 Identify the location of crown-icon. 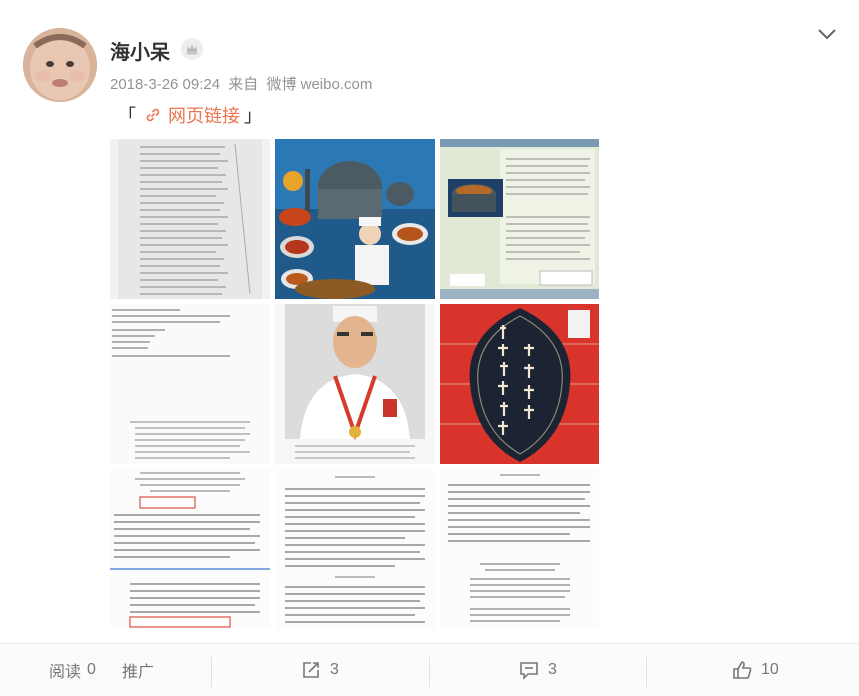
(192, 49).